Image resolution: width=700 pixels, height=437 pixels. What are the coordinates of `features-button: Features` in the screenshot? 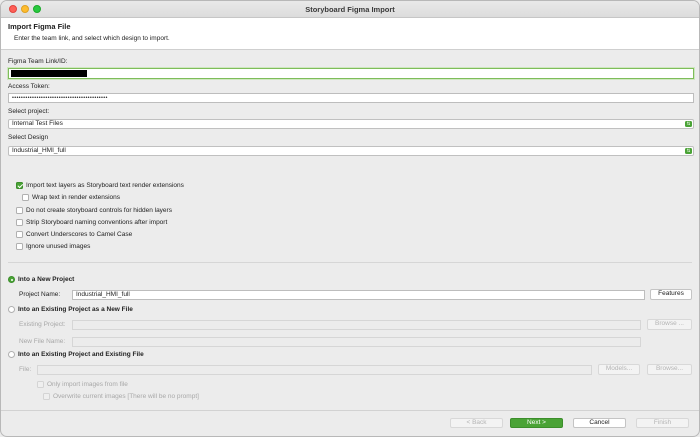 It's located at (671, 294).